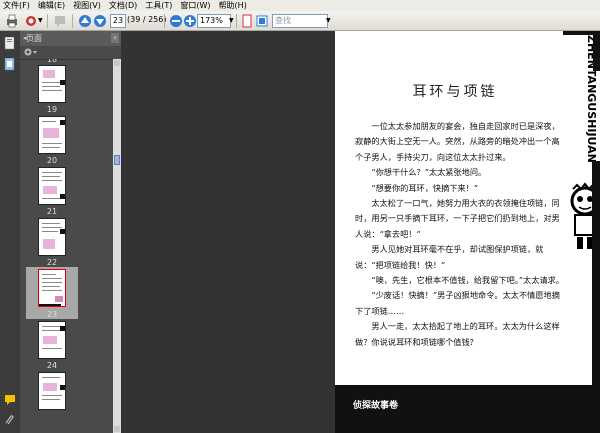 The height and width of the screenshot is (433, 600). What do you see at coordinates (52, 109) in the screenshot?
I see `thumb-label-19: 19` at bounding box center [52, 109].